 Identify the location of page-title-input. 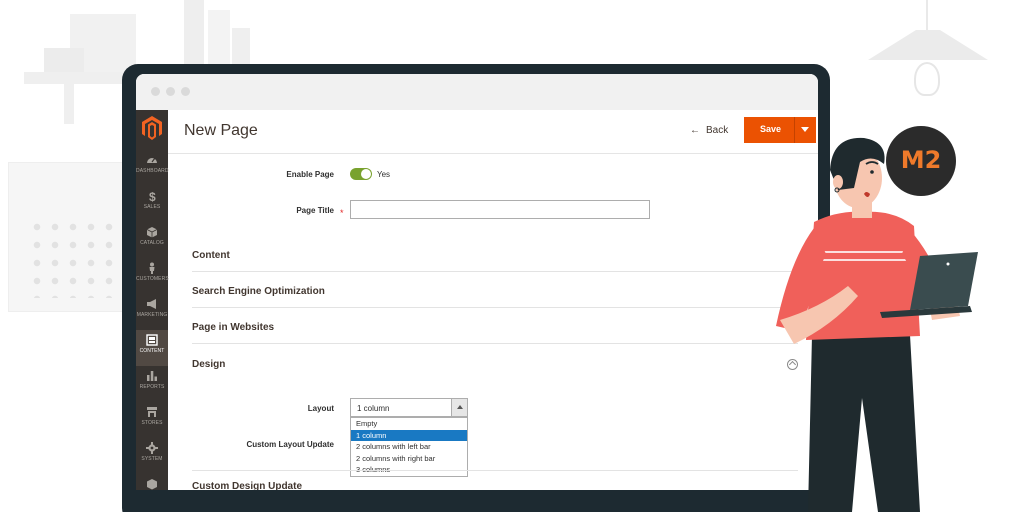
(500, 209).